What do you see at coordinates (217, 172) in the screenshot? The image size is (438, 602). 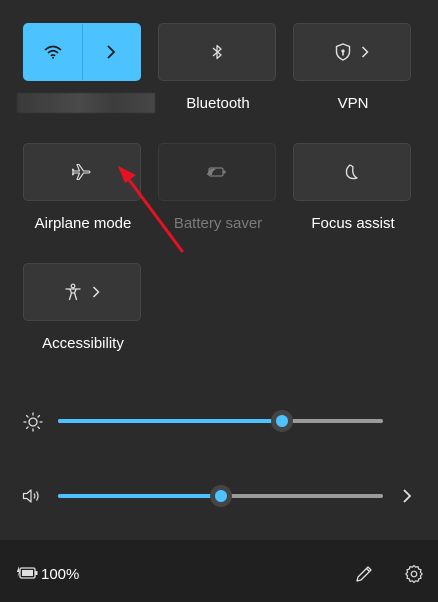 I see `battery-saver-icon` at bounding box center [217, 172].